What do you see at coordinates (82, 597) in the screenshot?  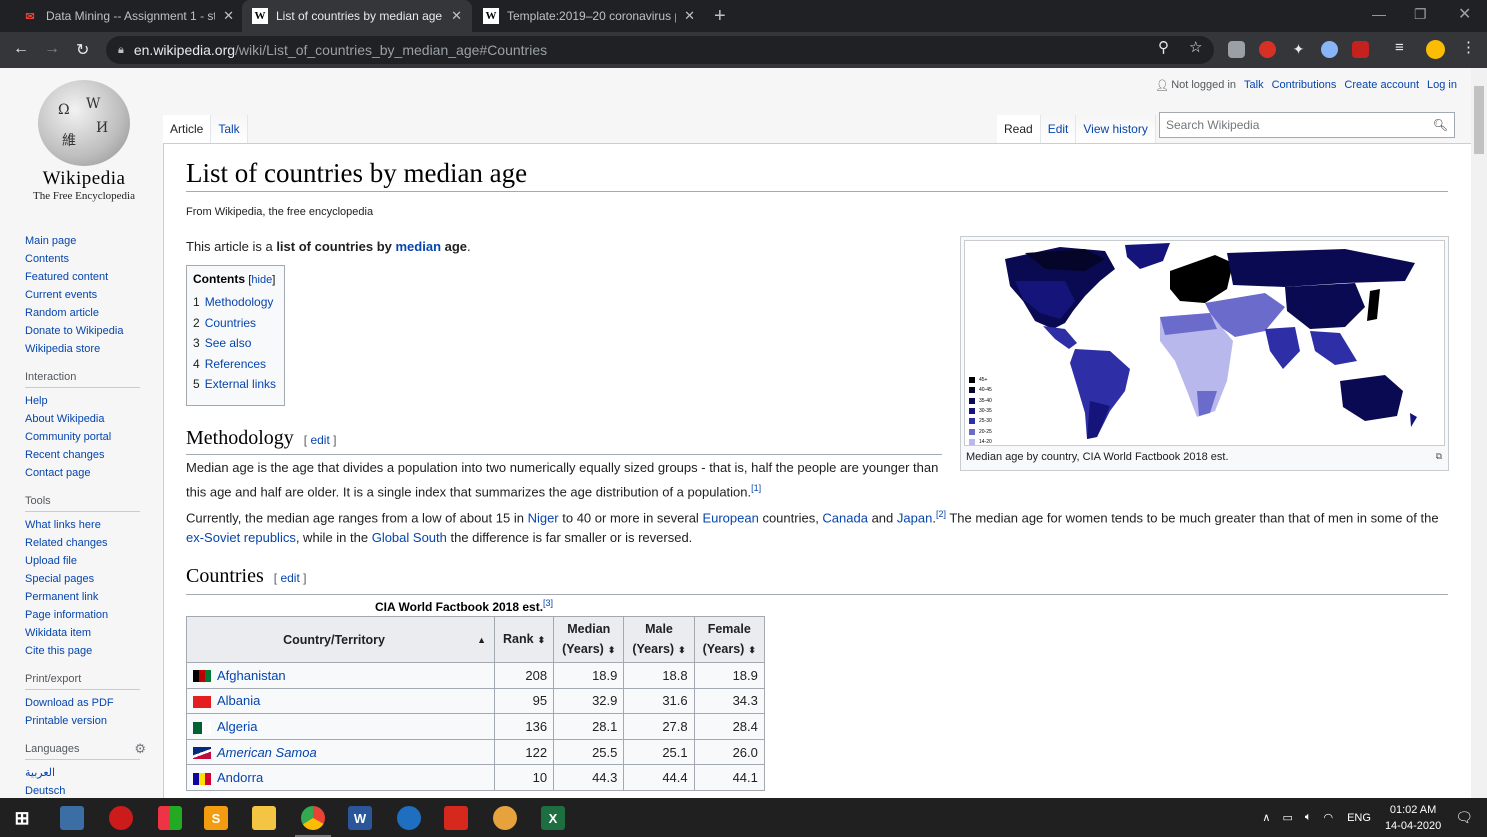 I see `sidebar-item-permanent-link: Permanent link` at bounding box center [82, 597].